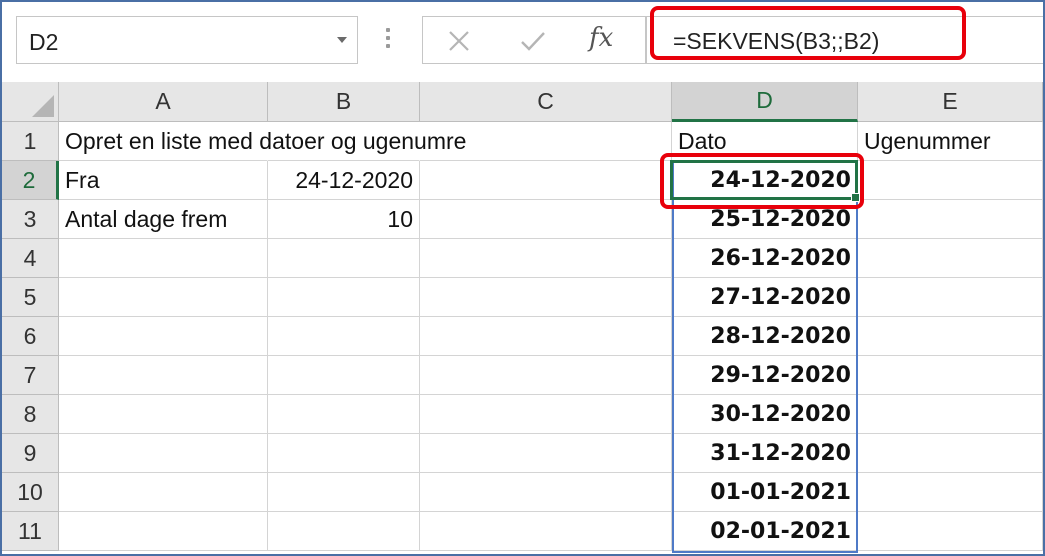  Describe the element at coordinates (344, 375) in the screenshot. I see `cell-b7` at that location.